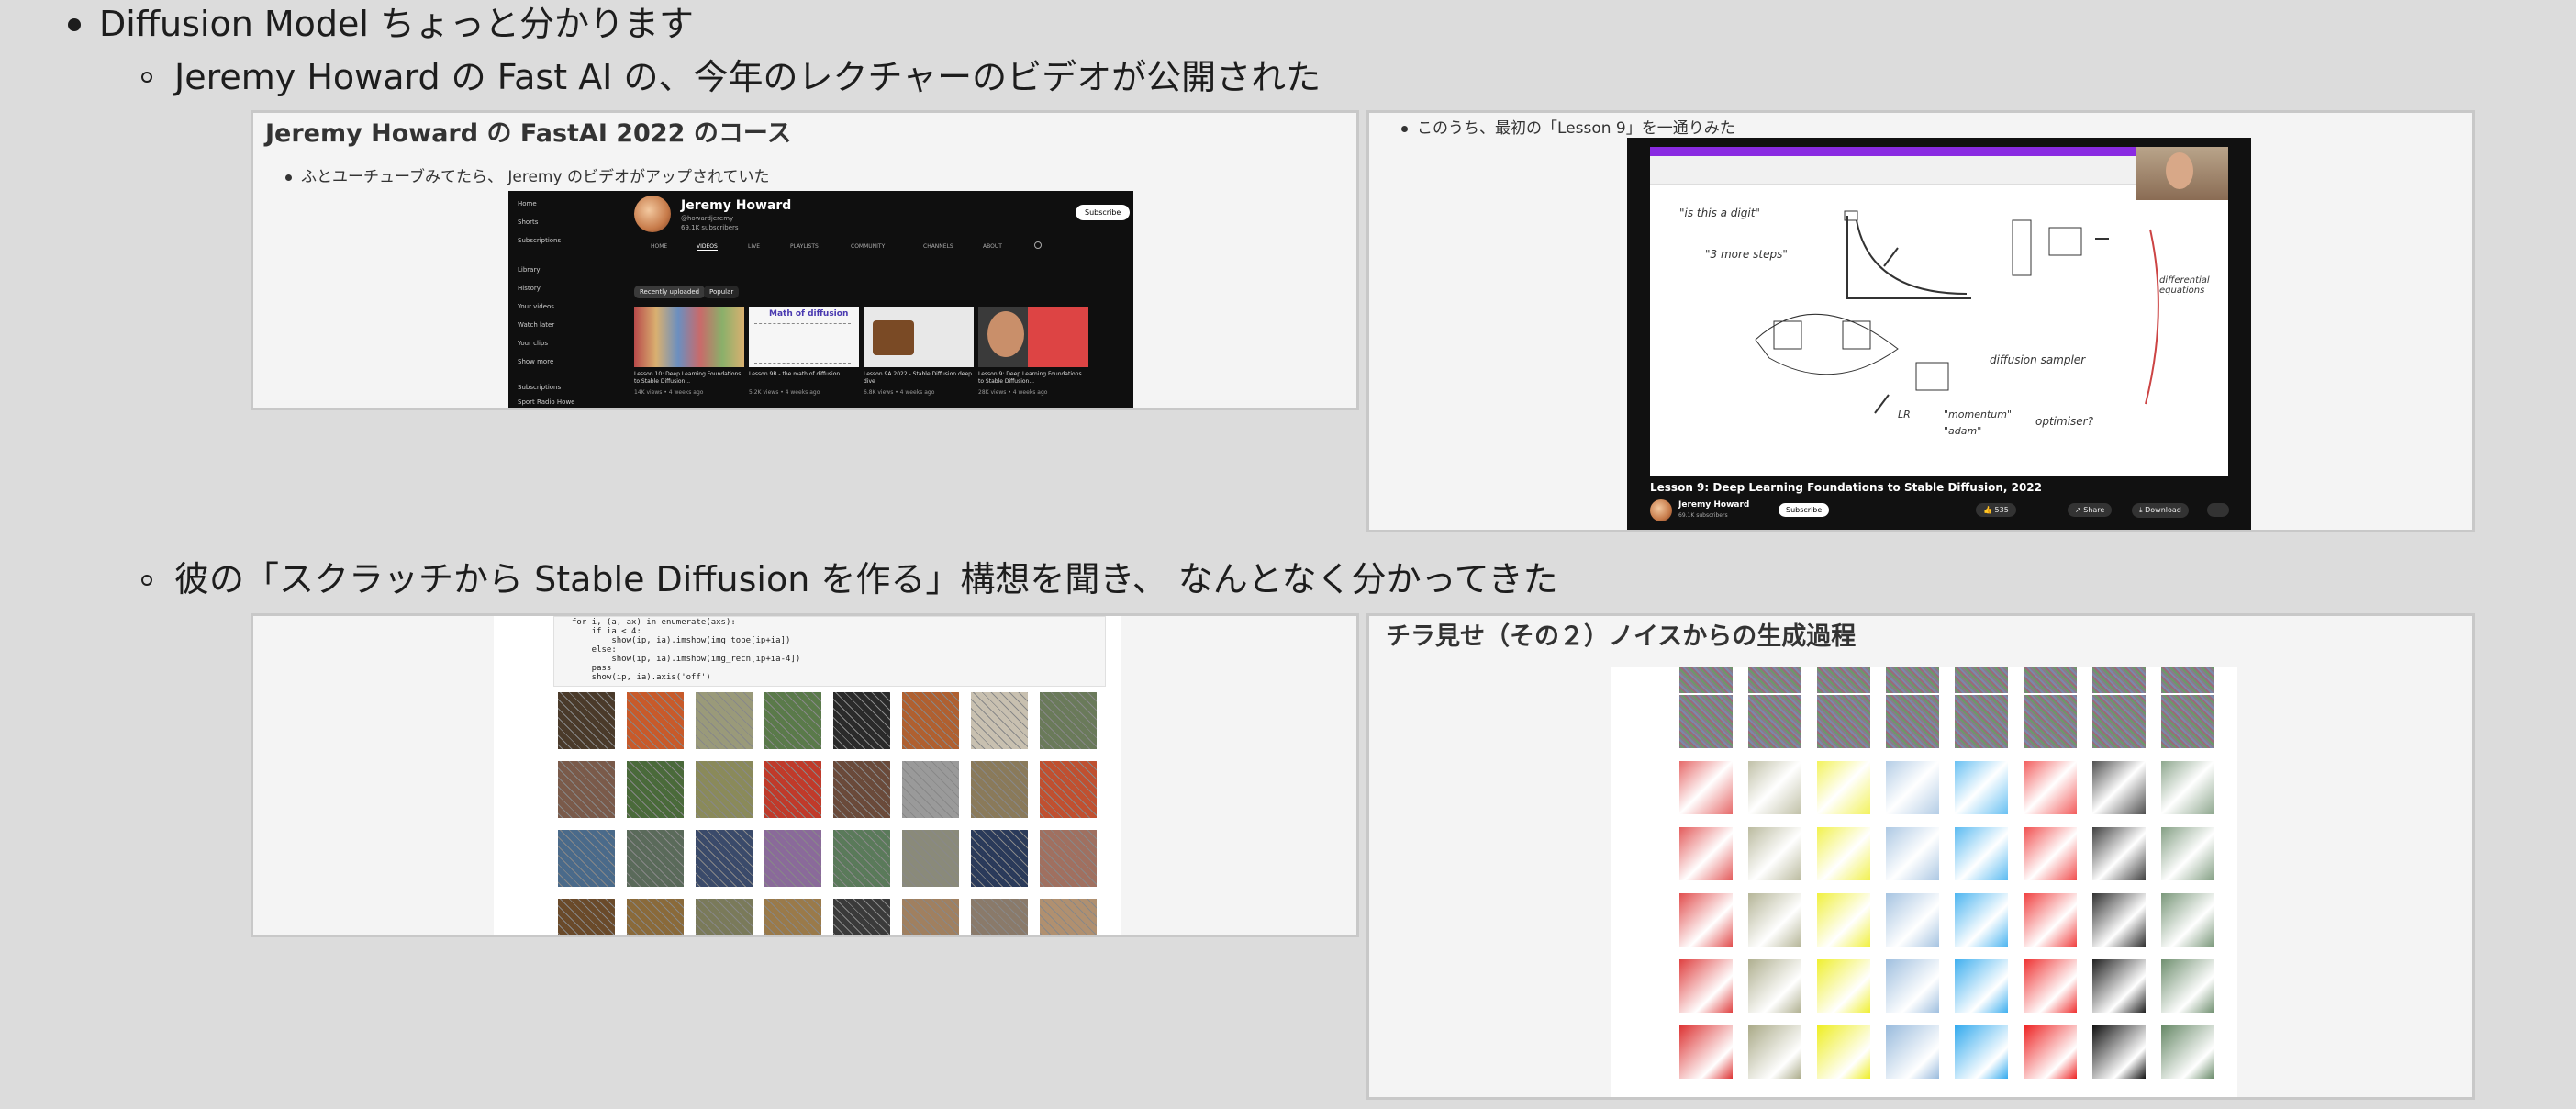  What do you see at coordinates (736, 205) in the screenshot?
I see `channel-name: Jeremy Howard` at bounding box center [736, 205].